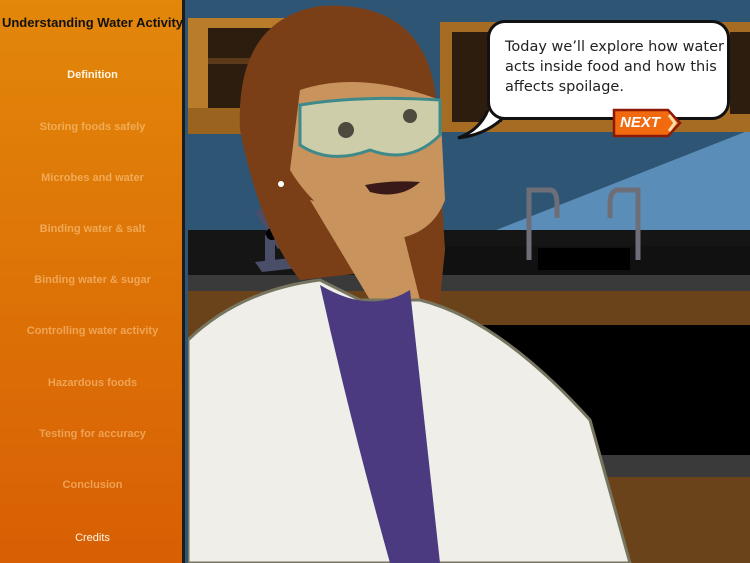  I want to click on sidebar-item-testing: Testing for accuracy, so click(92, 434).